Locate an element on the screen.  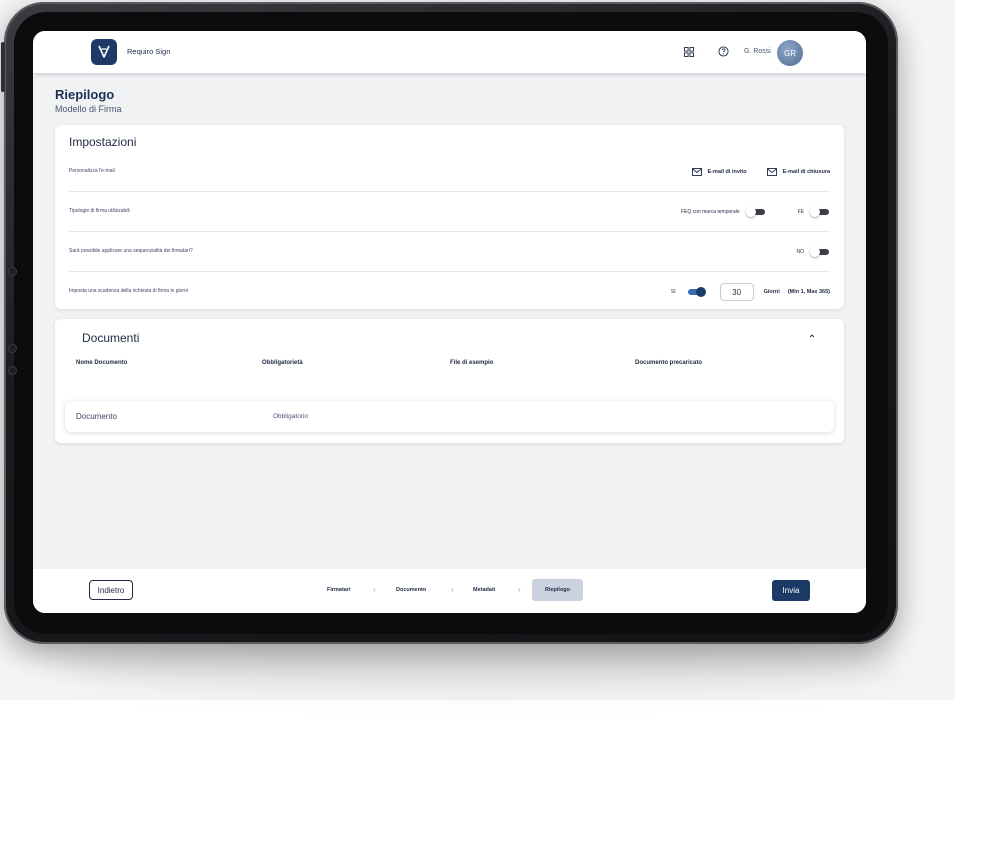
step-documento: Documento is located at coordinates (411, 590).